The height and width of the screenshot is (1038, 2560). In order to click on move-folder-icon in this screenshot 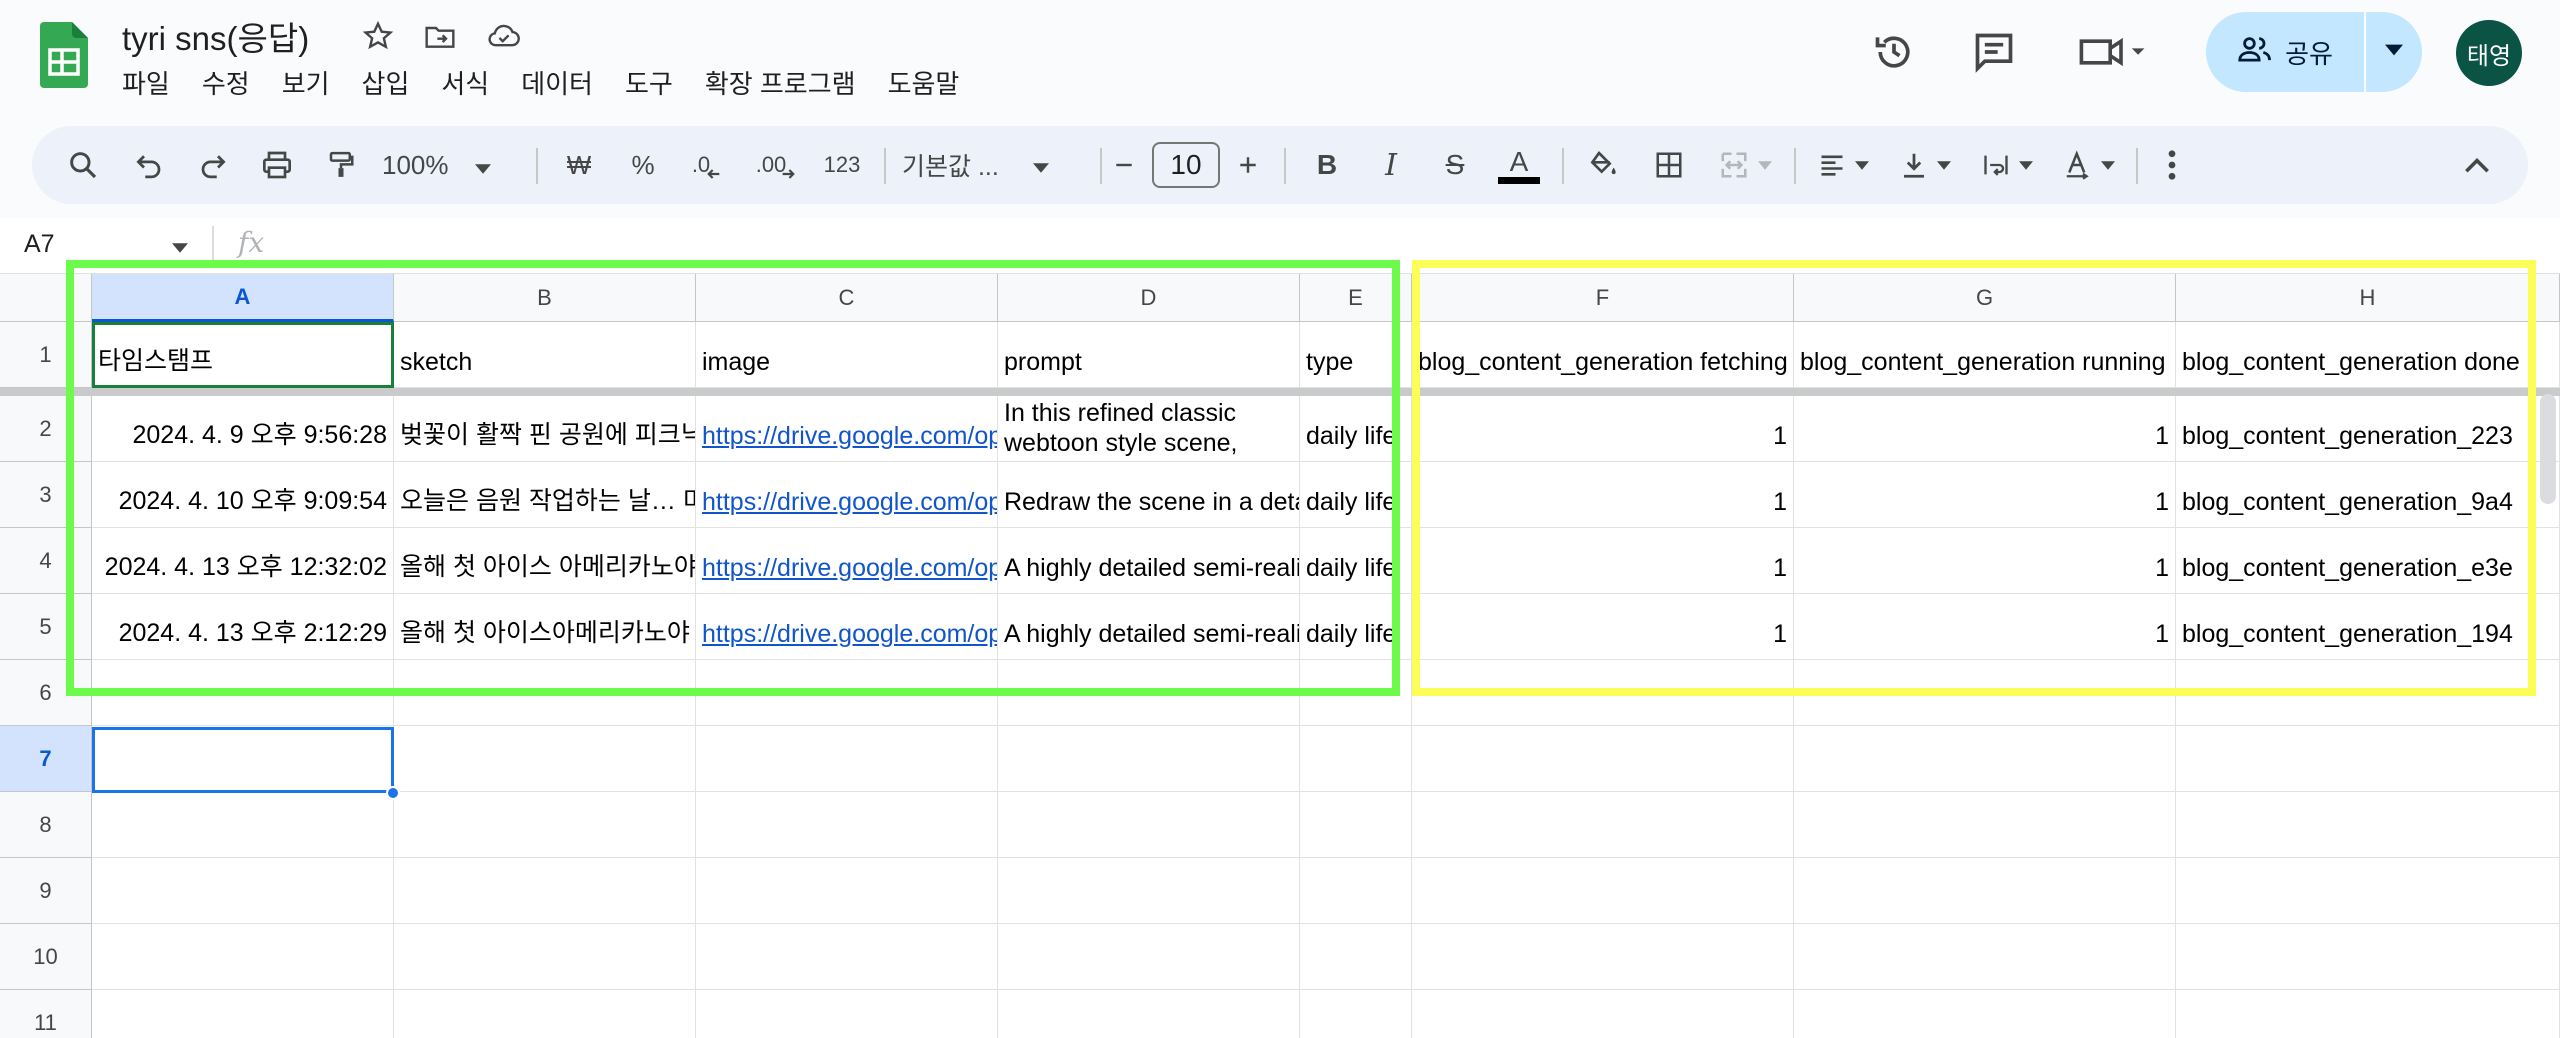, I will do `click(440, 36)`.